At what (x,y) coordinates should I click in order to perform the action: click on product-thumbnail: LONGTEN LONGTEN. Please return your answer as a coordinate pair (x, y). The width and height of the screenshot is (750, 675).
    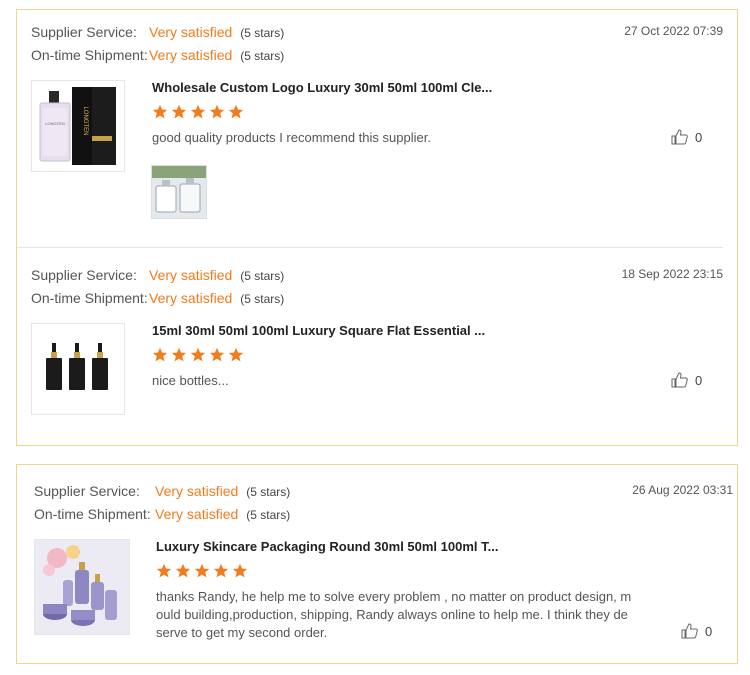
    Looking at the image, I should click on (78, 126).